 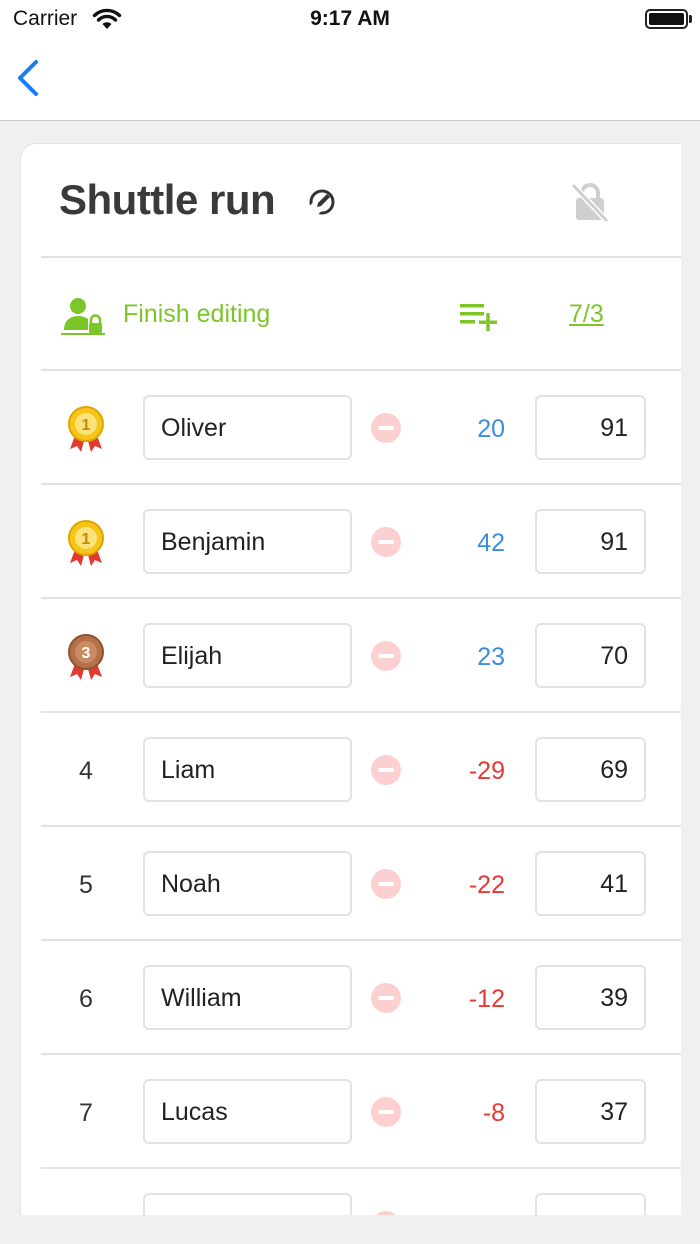 What do you see at coordinates (590, 655) in the screenshot?
I see `score-input: 70` at bounding box center [590, 655].